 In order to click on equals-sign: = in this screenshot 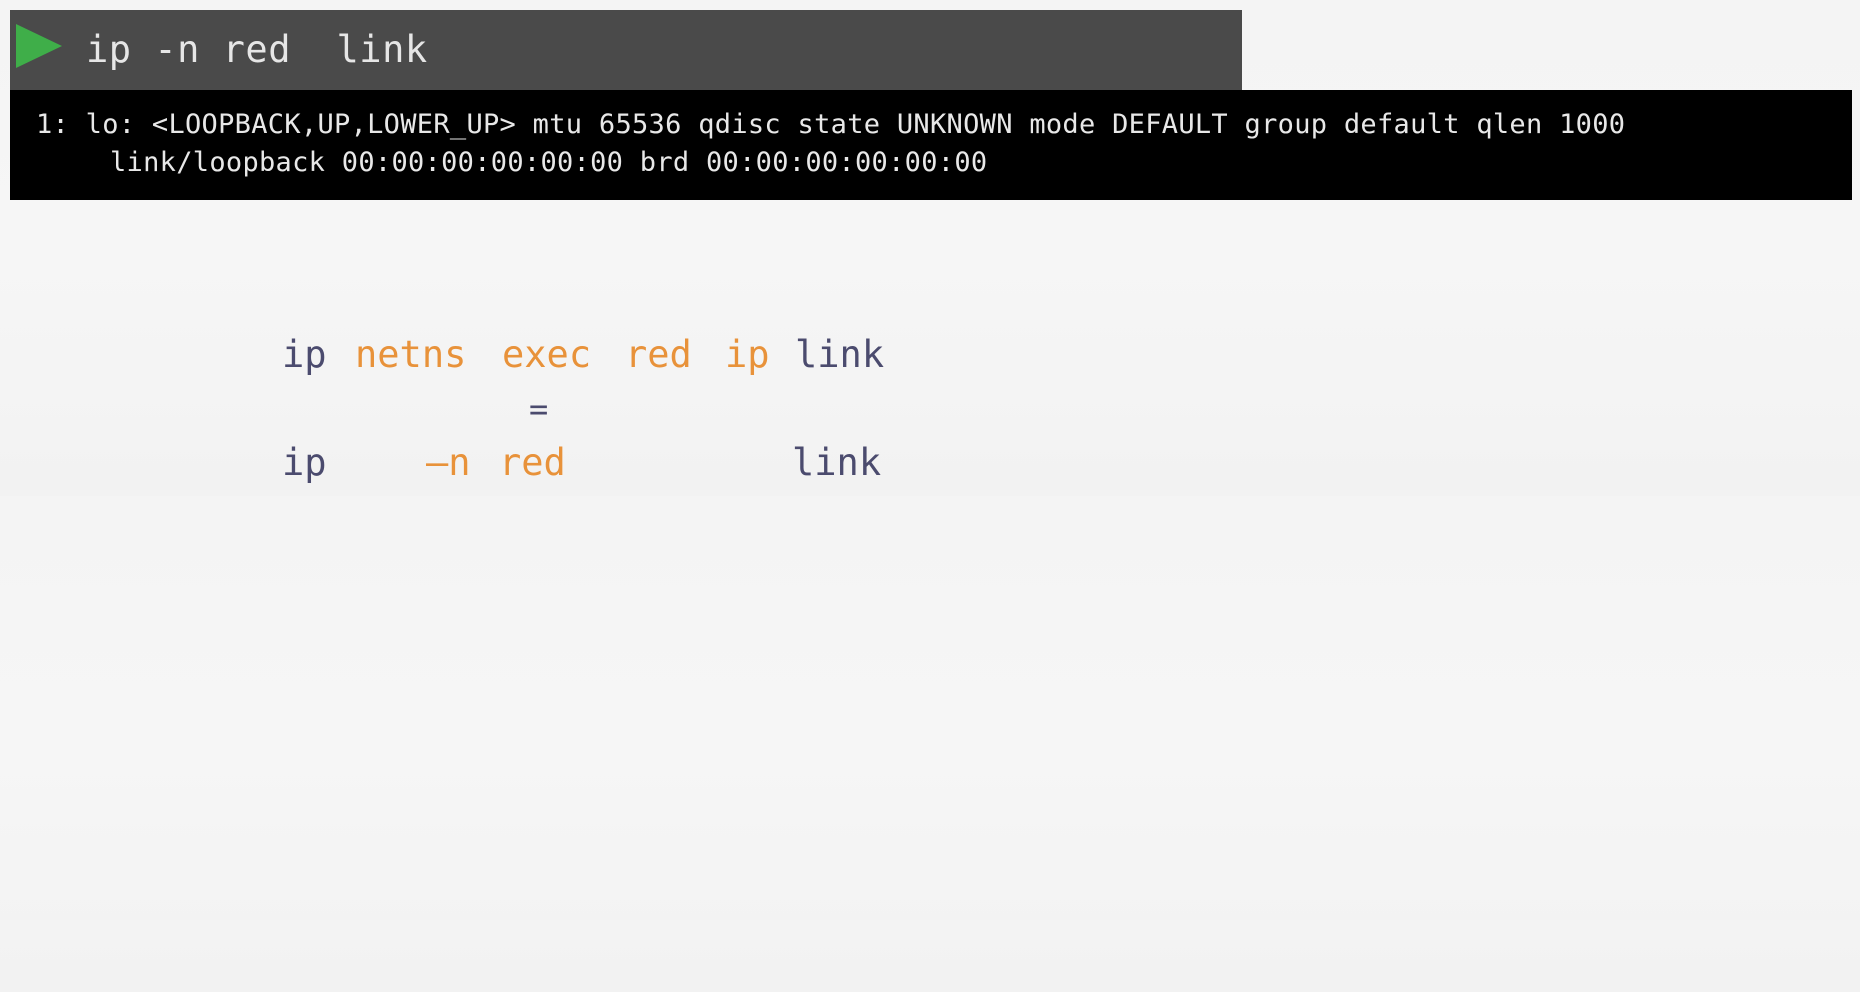, I will do `click(539, 409)`.